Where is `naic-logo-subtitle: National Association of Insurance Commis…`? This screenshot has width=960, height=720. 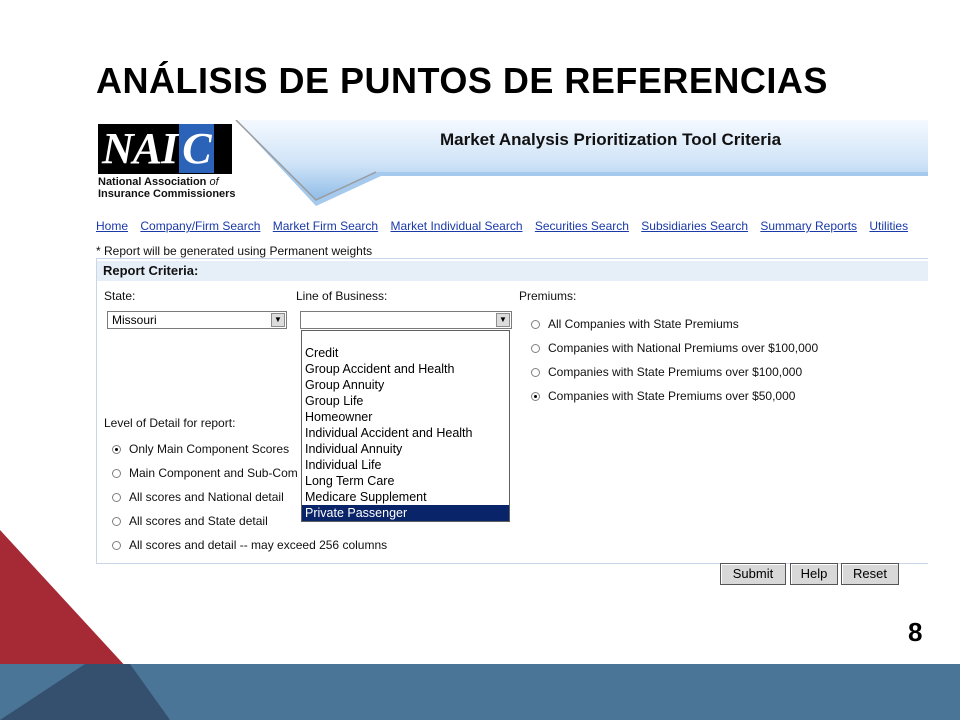
naic-logo-subtitle: National Association of Insurance Commis… is located at coordinates (167, 188).